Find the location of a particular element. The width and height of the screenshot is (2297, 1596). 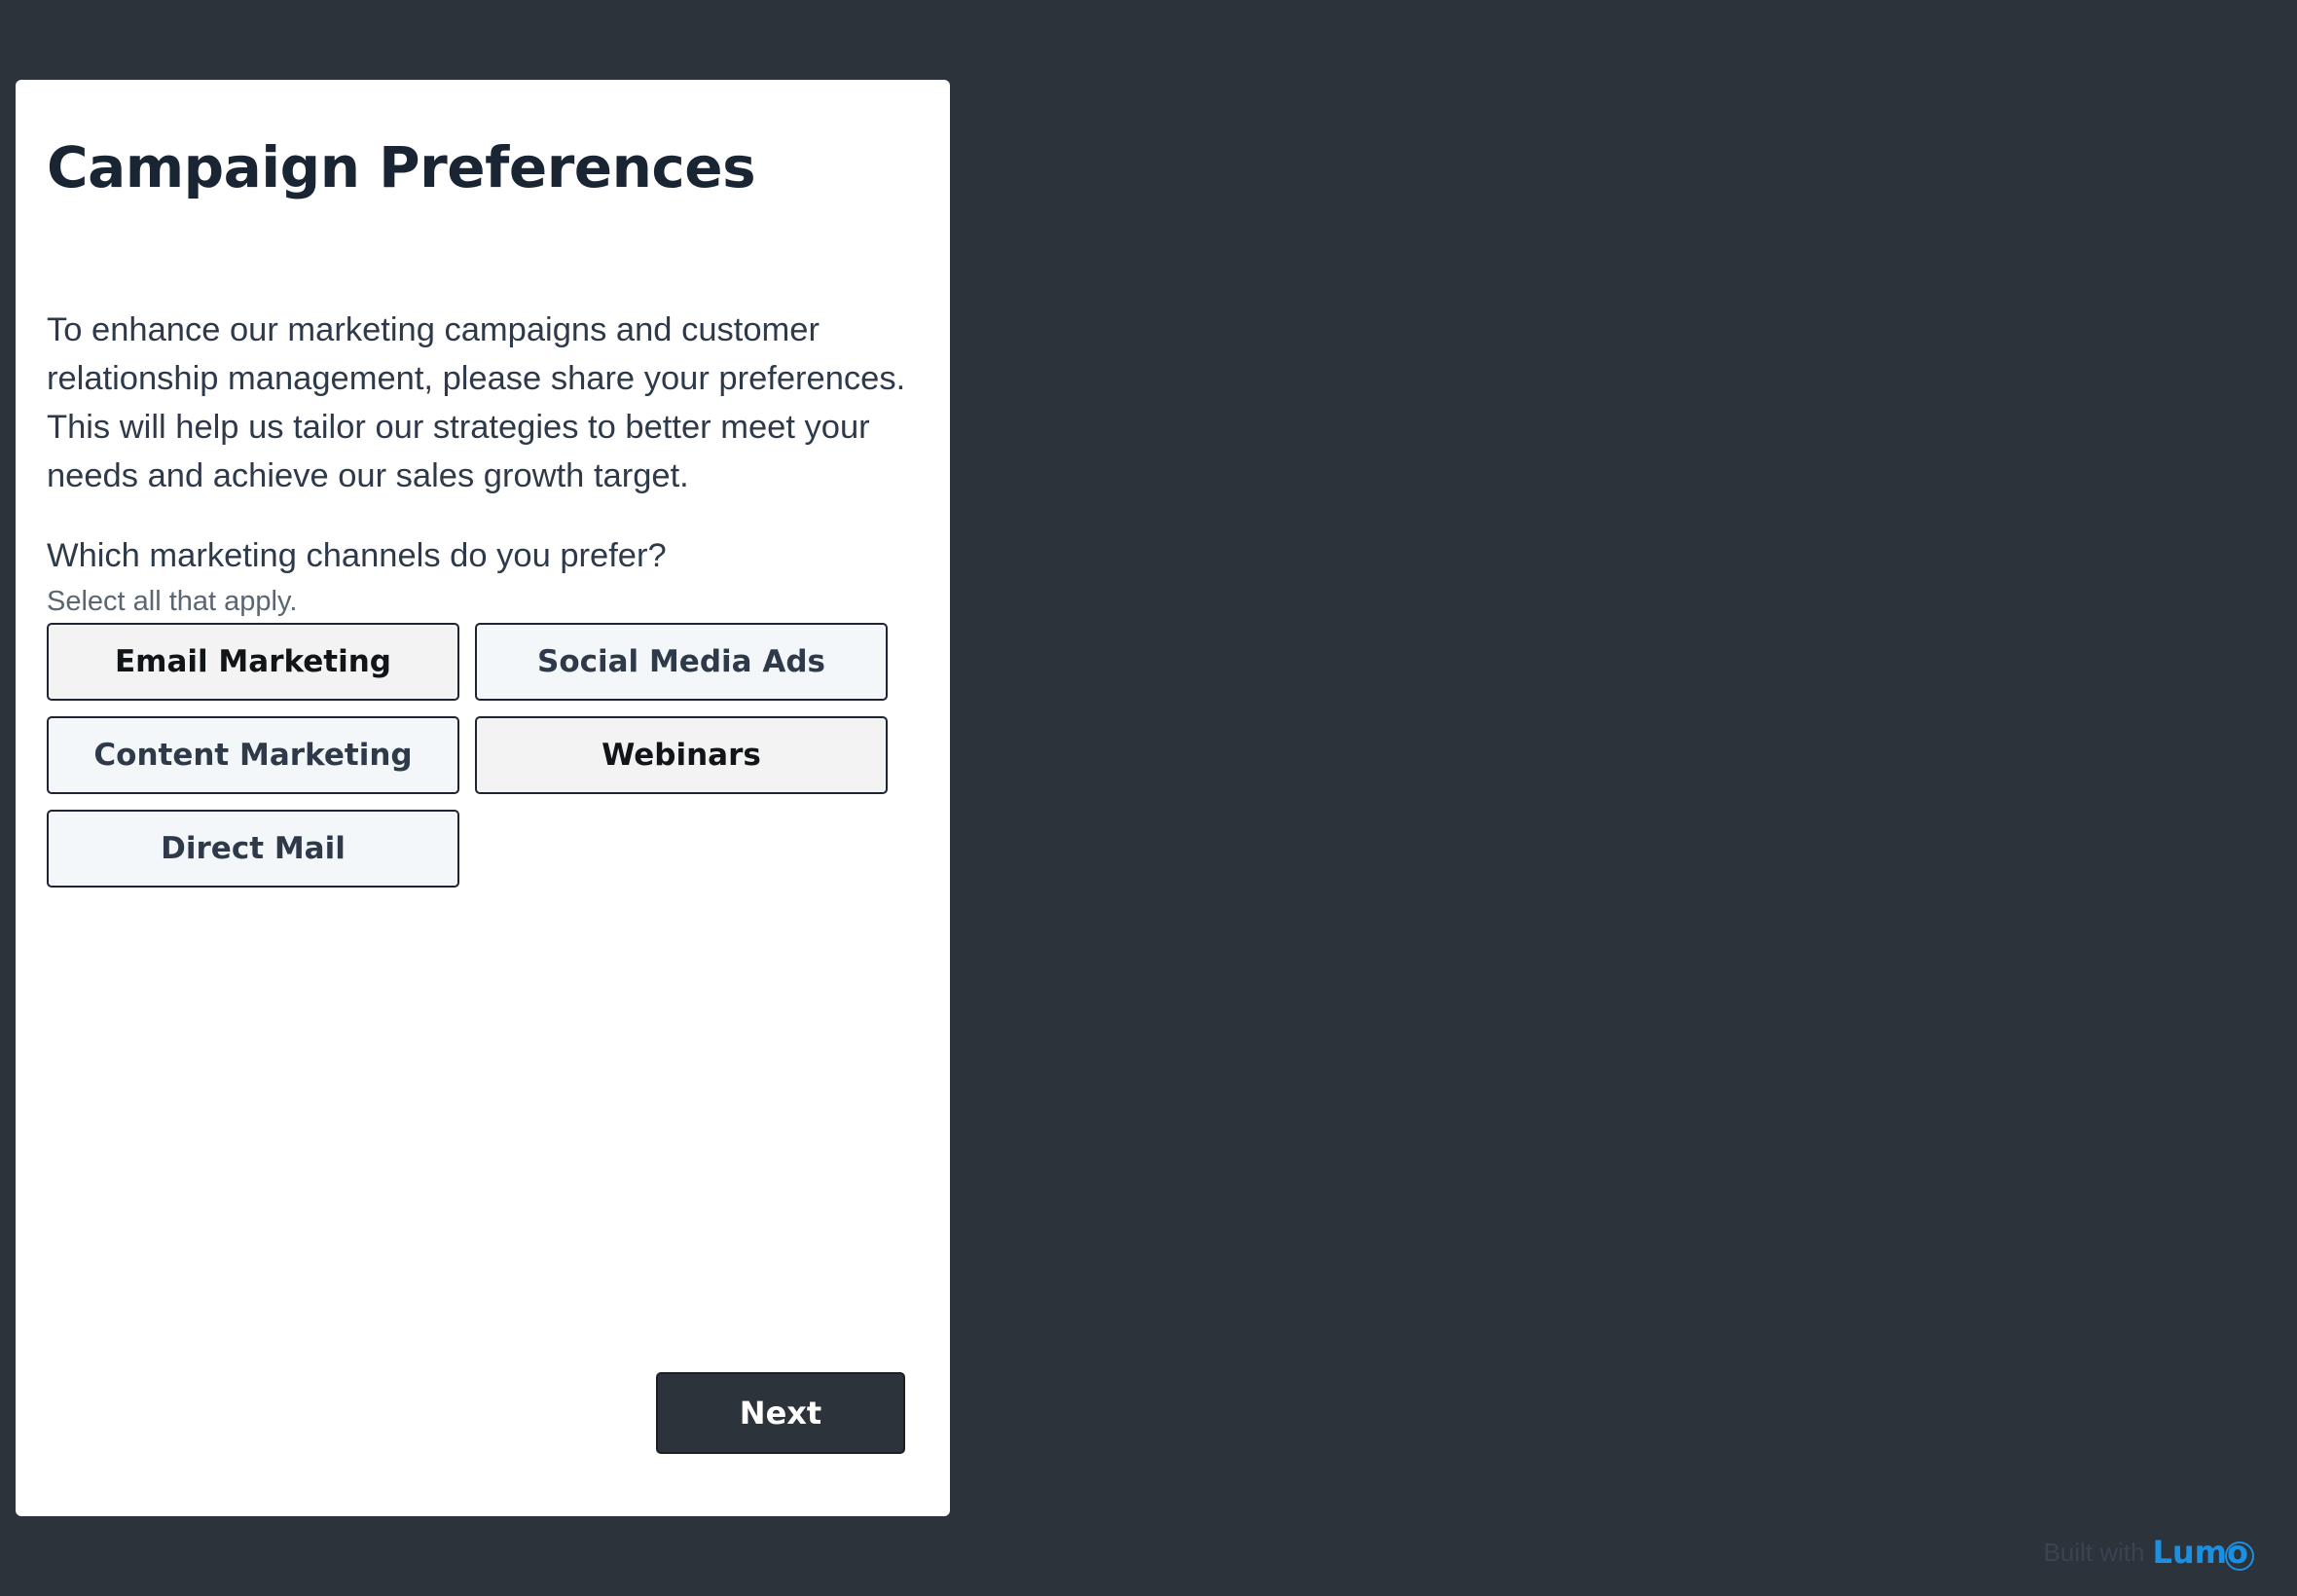

built-with-text: Built with is located at coordinates (2094, 1552).